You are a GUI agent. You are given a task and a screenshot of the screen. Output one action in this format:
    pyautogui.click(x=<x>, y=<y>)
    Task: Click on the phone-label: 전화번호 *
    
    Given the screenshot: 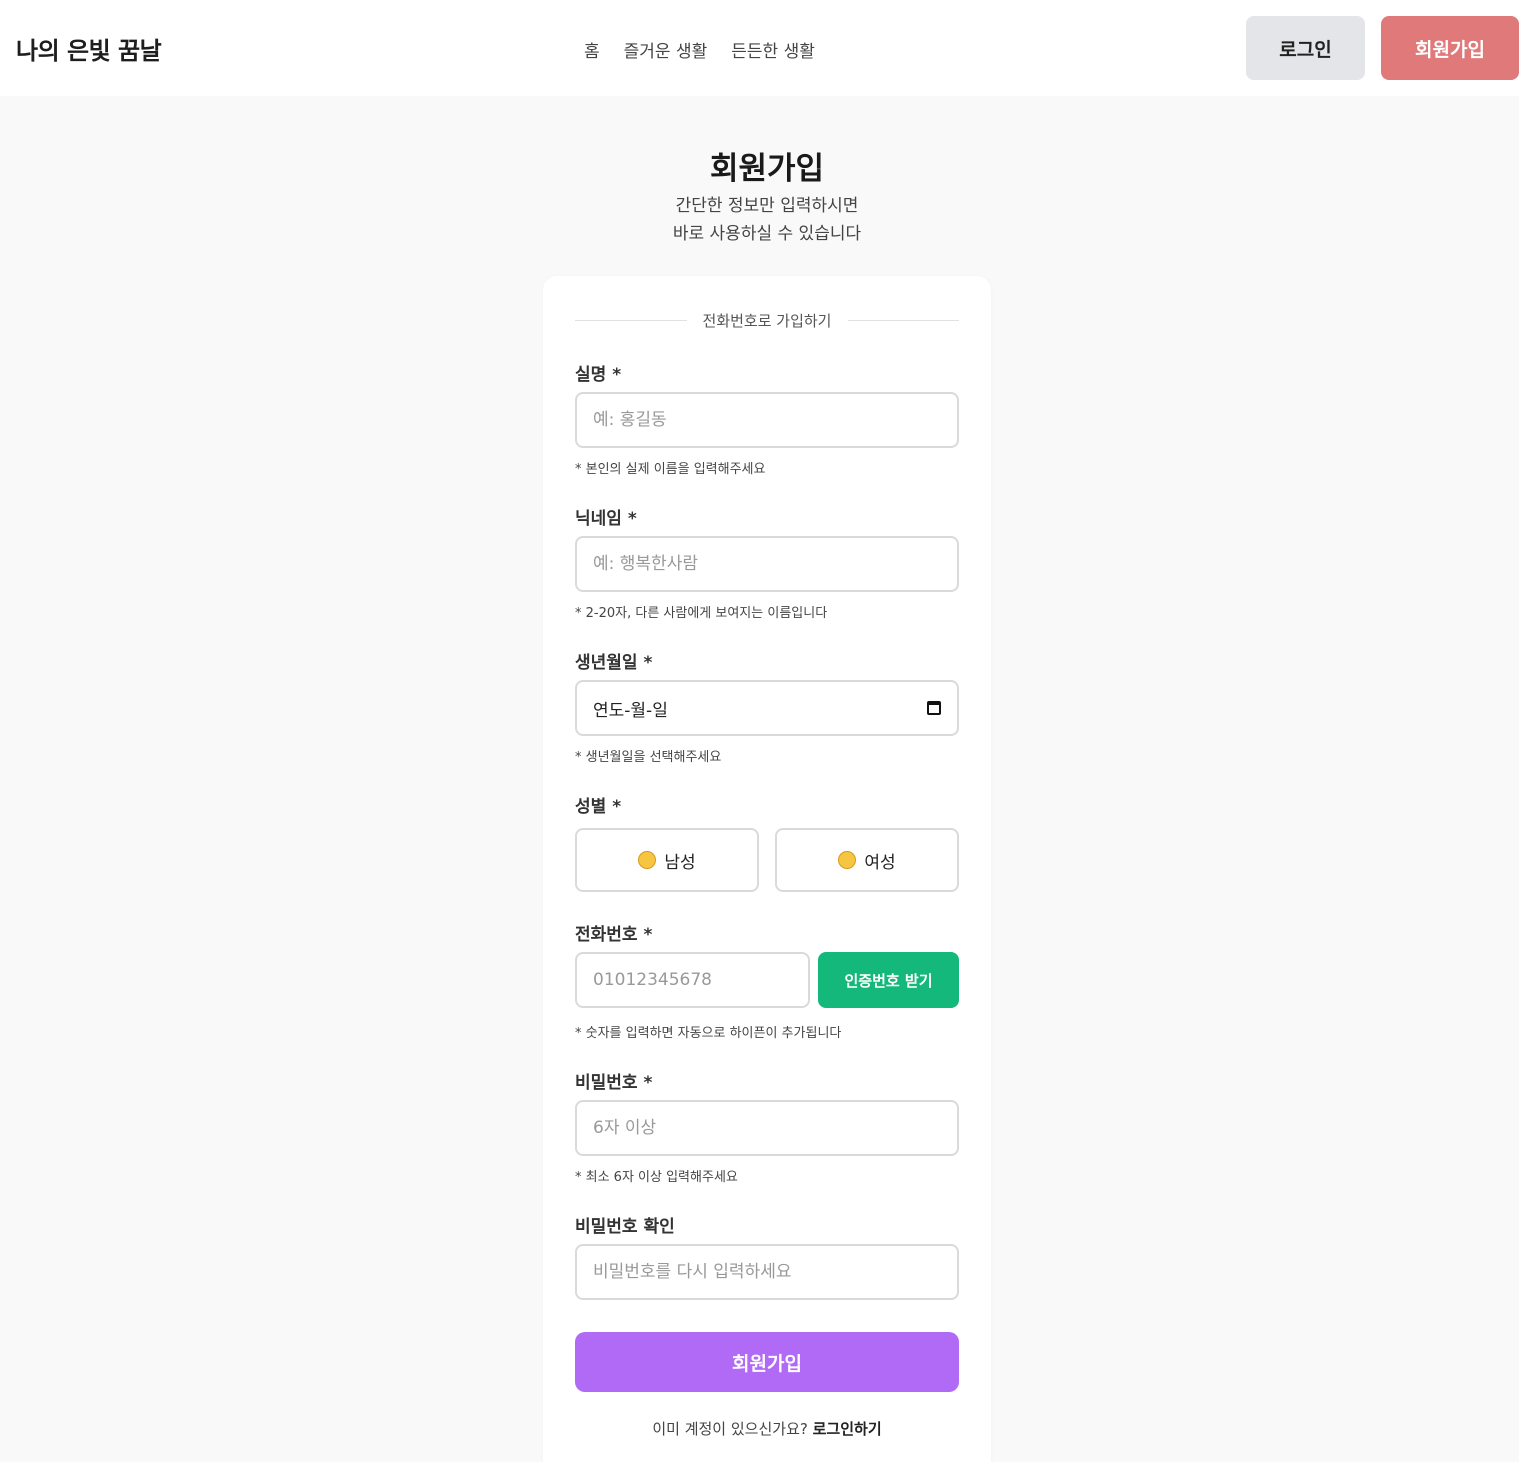 What is the action you would take?
    pyautogui.click(x=614, y=935)
    